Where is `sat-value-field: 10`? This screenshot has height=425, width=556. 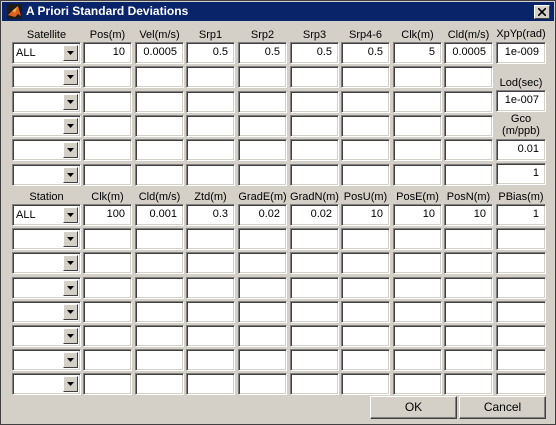
sat-value-field: 10 is located at coordinates (107, 53).